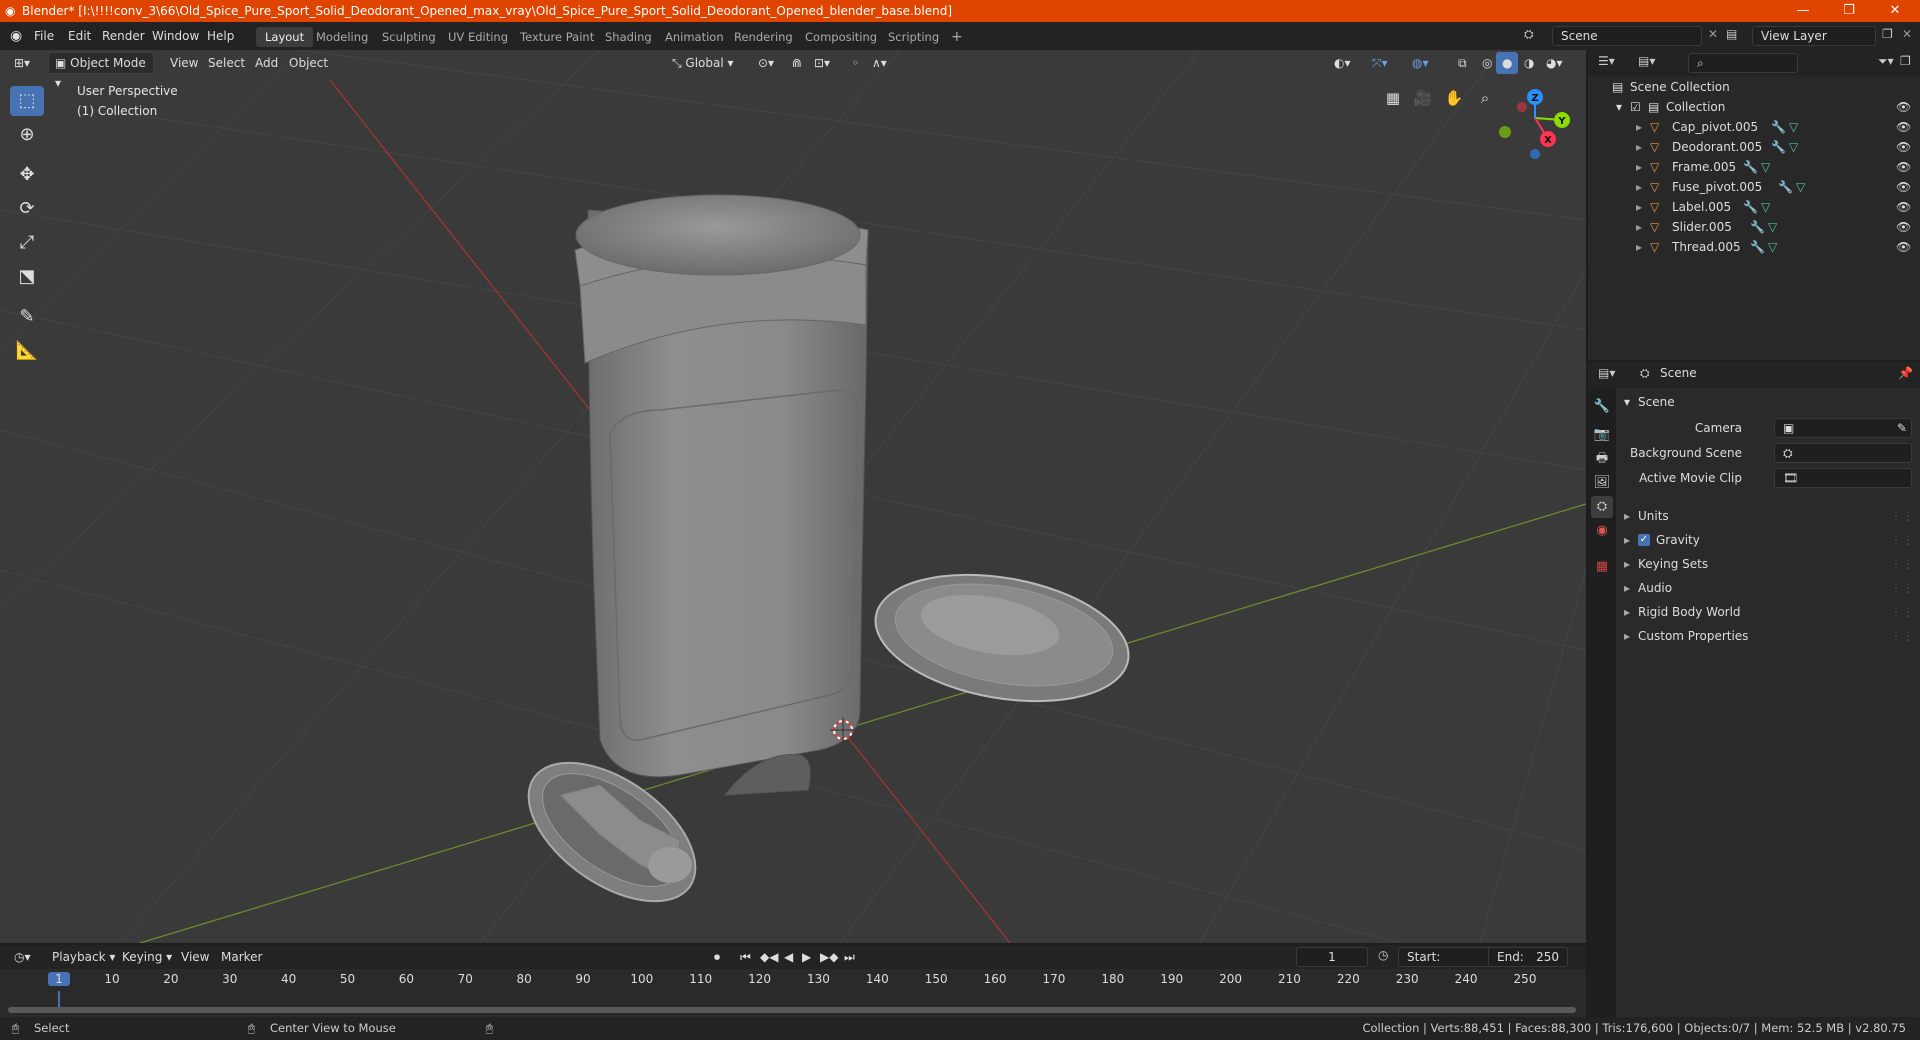  What do you see at coordinates (1754, 227) in the screenshot?
I see `outliner-row-object: ▸ ▽ Slider.005 🔧 ▽ 👁` at bounding box center [1754, 227].